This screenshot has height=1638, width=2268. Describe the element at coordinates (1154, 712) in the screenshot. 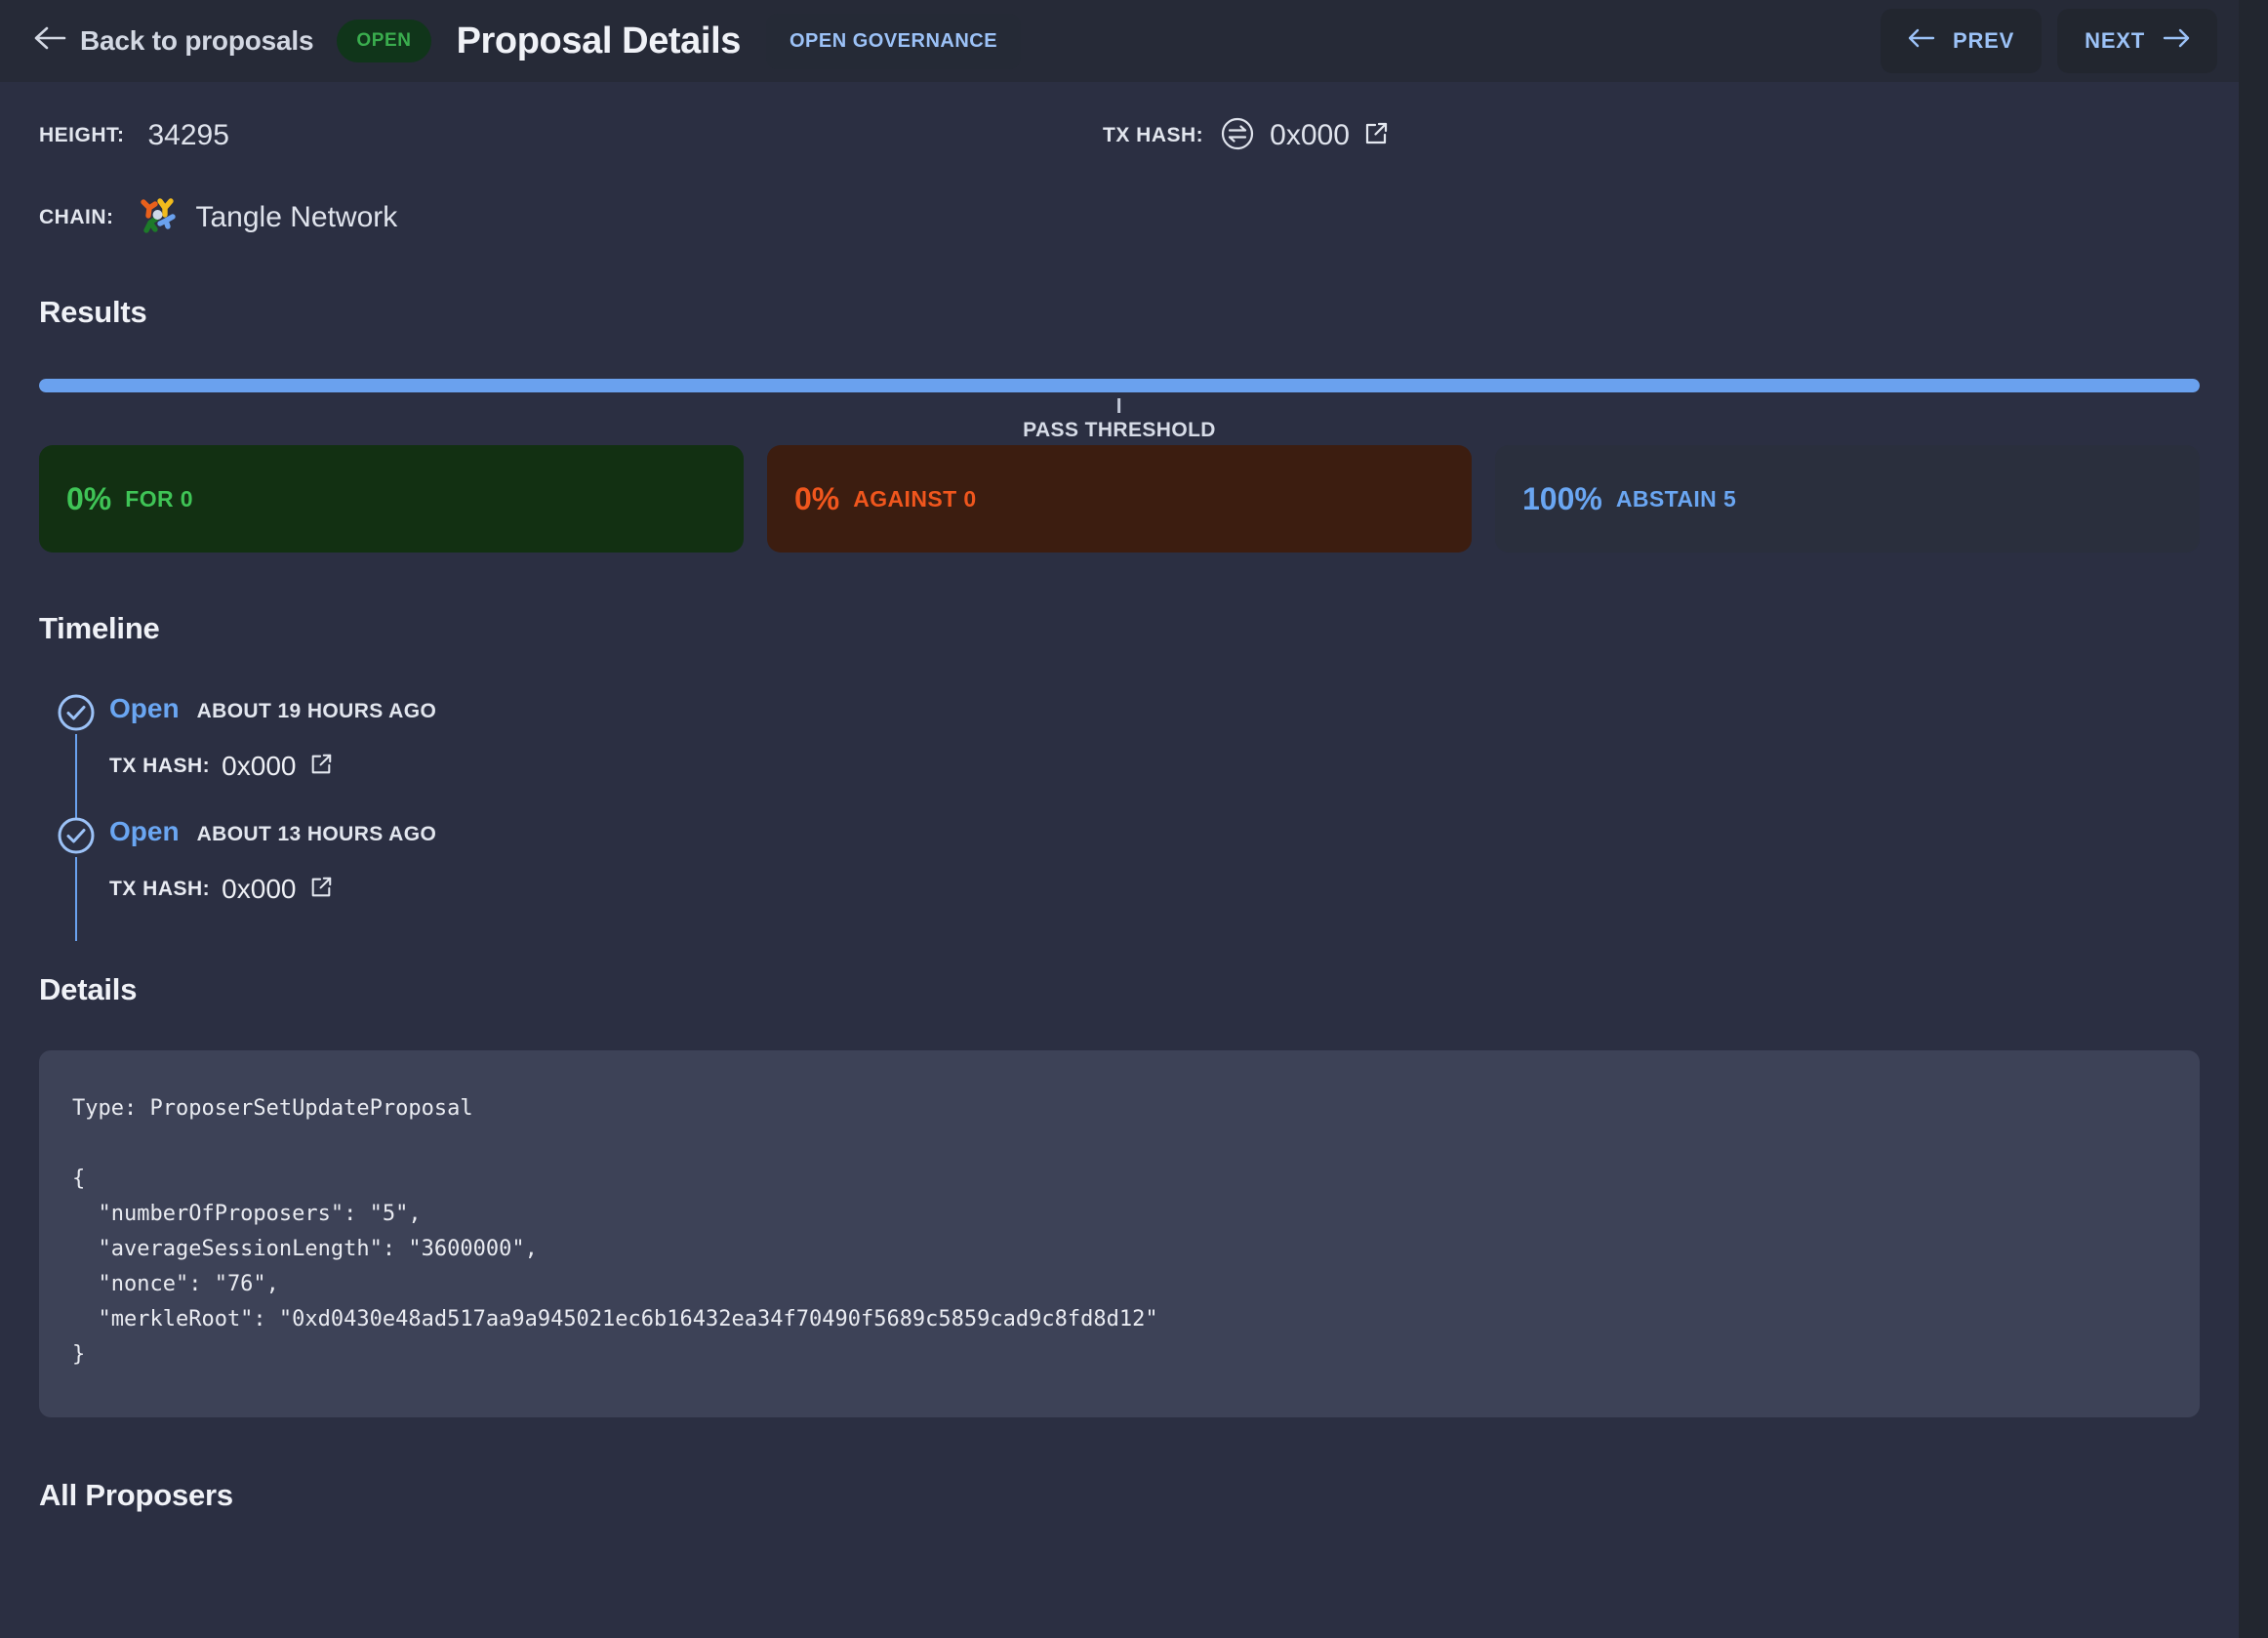

I see `timeline-item-header: Open ABOUT 19 HOURS AGO` at that location.